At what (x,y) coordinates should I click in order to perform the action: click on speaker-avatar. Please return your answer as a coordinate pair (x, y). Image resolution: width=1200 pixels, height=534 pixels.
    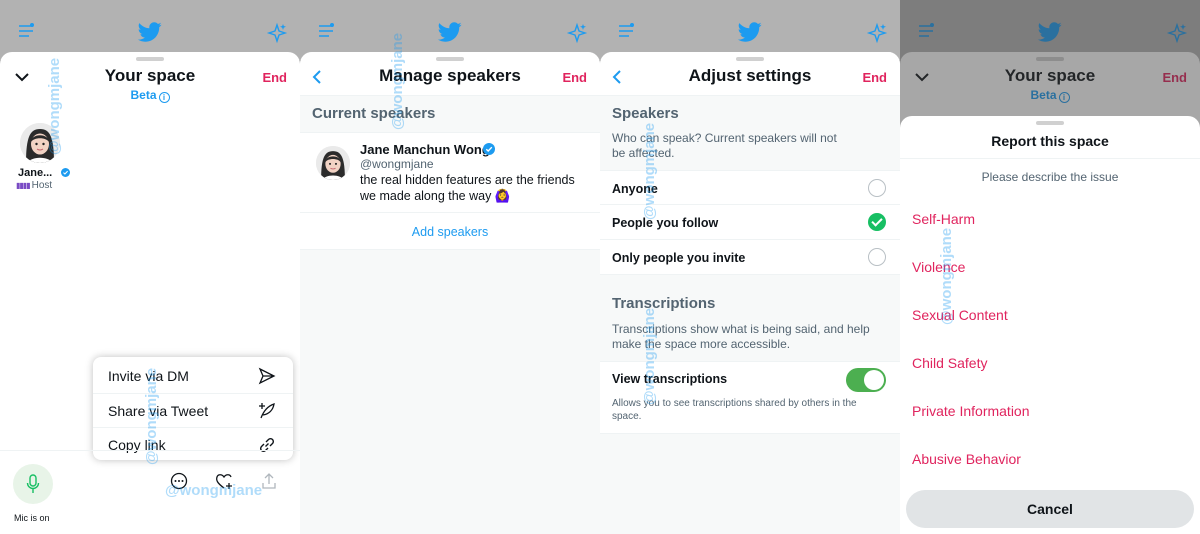
    Looking at the image, I should click on (333, 163).